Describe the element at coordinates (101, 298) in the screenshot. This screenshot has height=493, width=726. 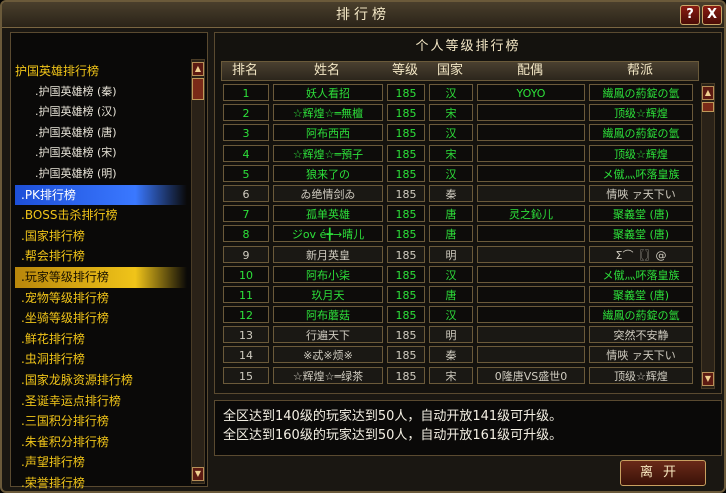
I see `sidebar-item: .宠物等级排行榜` at that location.